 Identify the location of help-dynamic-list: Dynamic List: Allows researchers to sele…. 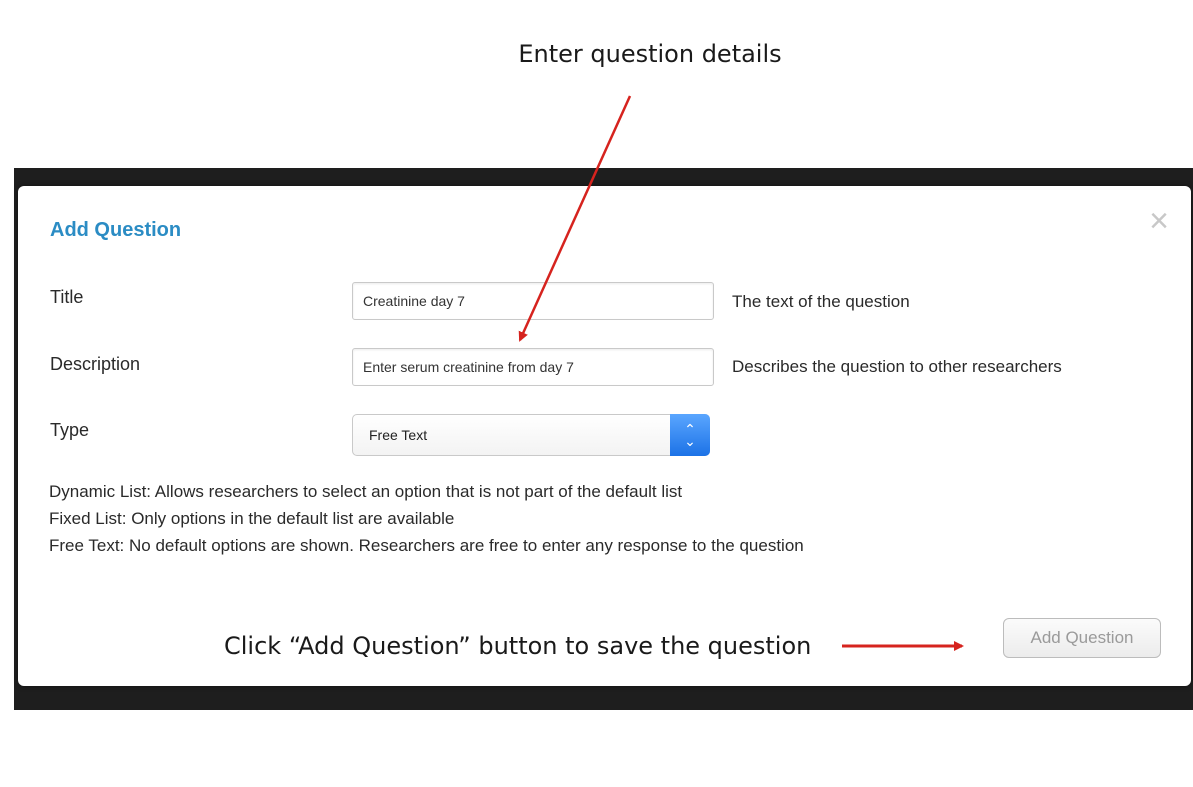
(366, 491).